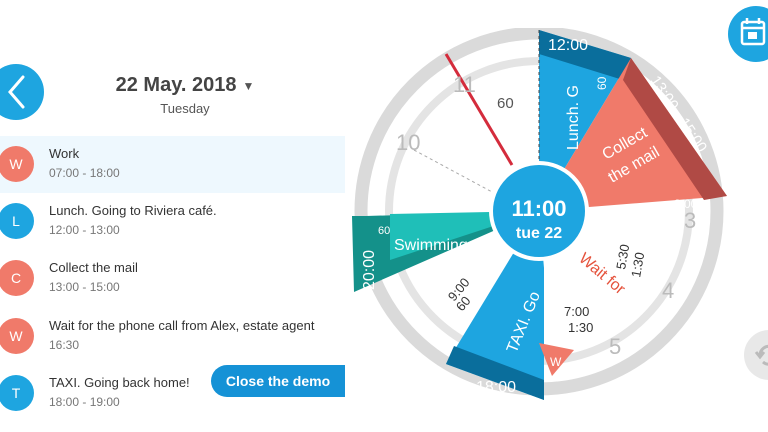 The height and width of the screenshot is (432, 768). Describe the element at coordinates (84, 402) in the screenshot. I see `event-time: 18:00 - 19:00` at that location.